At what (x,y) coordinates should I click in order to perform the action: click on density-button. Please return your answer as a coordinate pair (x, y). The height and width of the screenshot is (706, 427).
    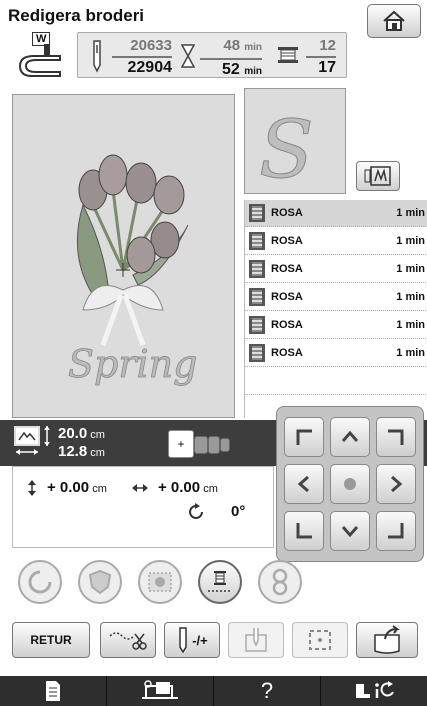
    Looking at the image, I should click on (100, 582).